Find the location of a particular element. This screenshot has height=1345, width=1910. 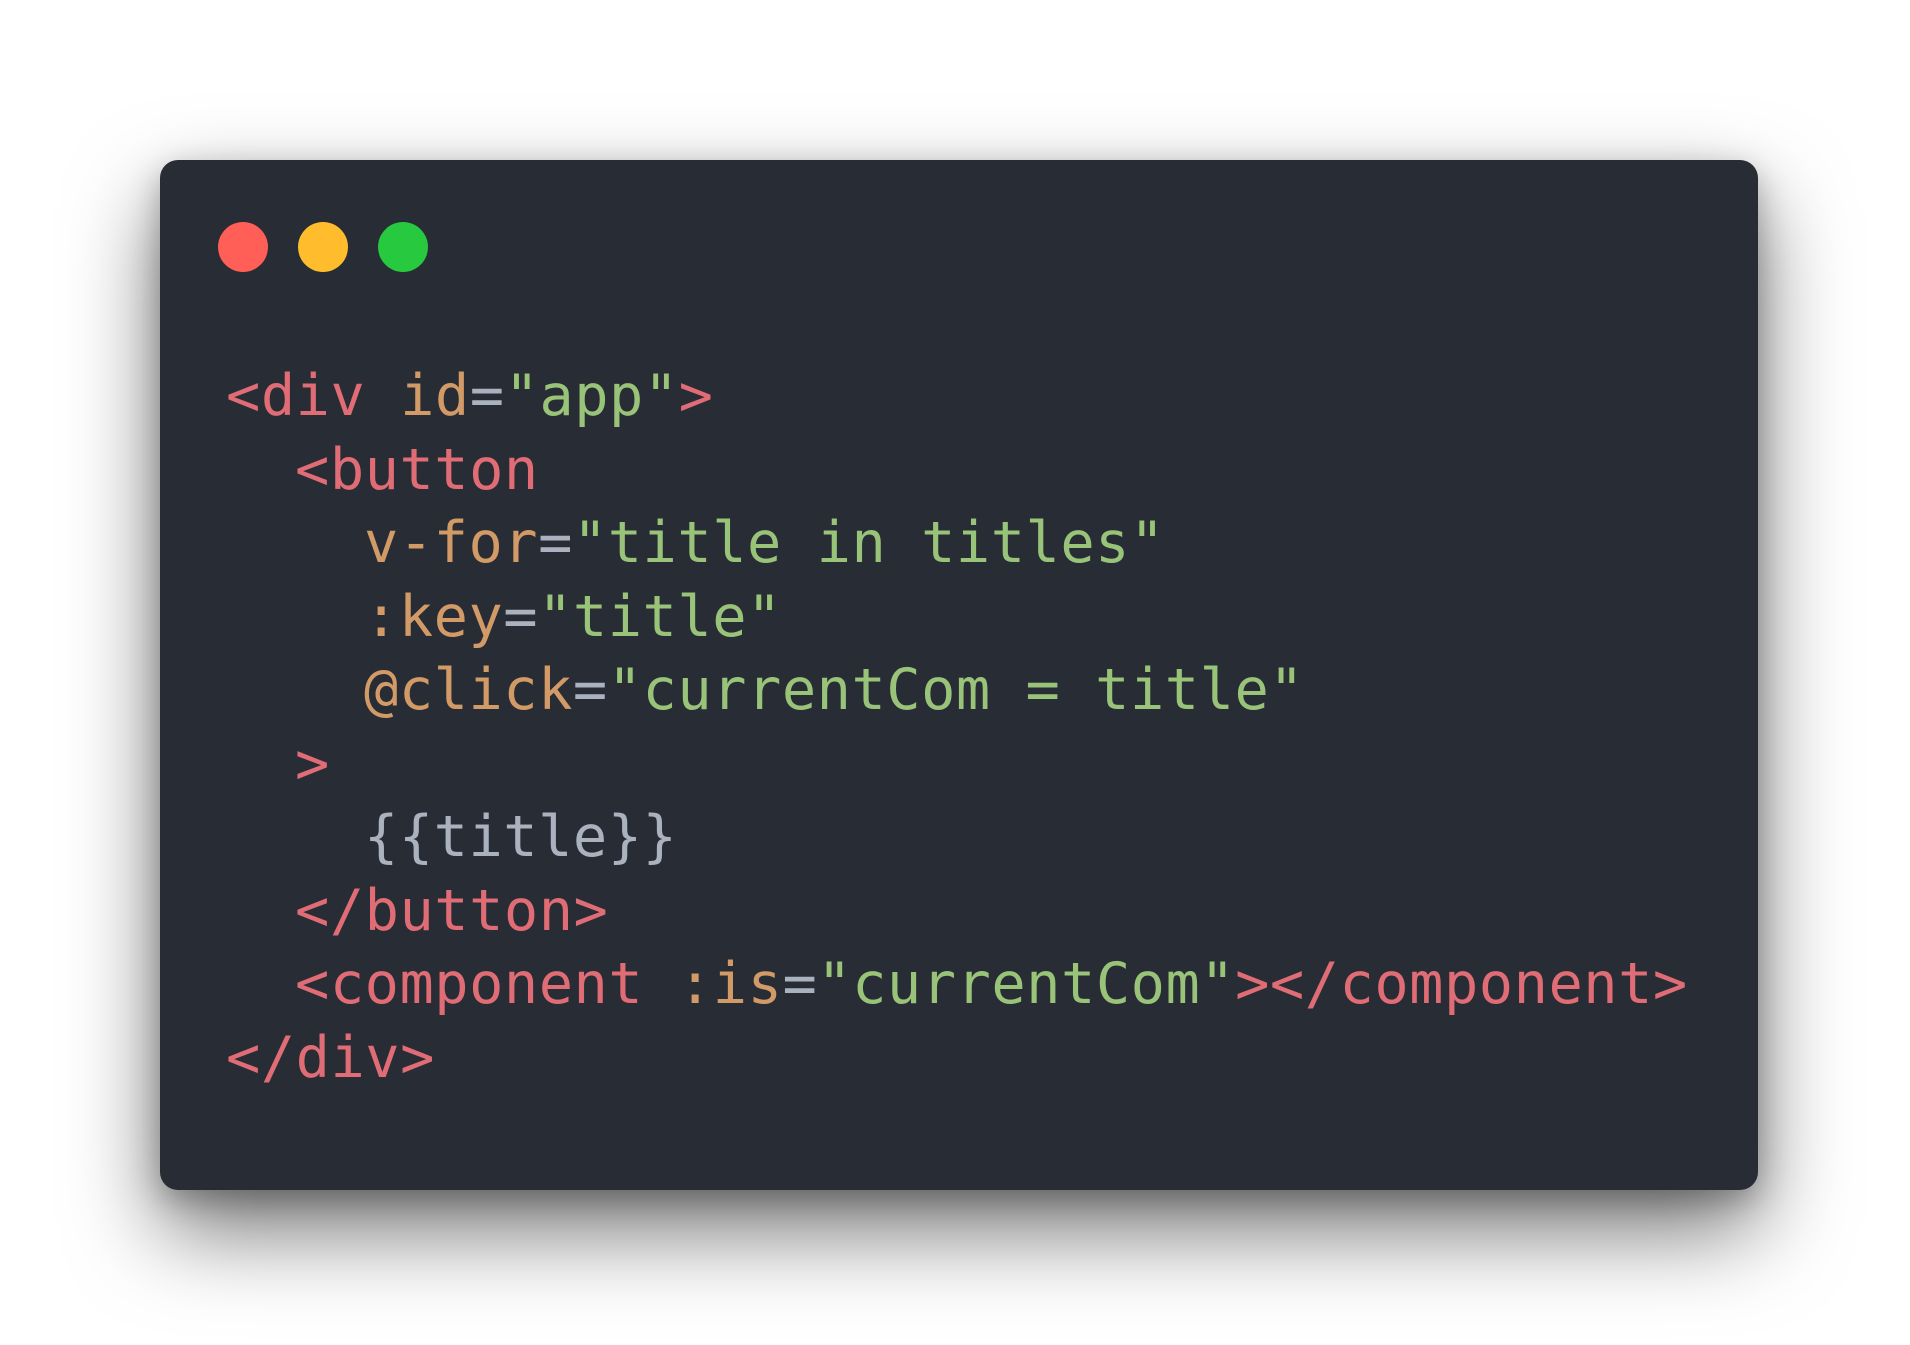

code-line-2: <button is located at coordinates (957, 471).